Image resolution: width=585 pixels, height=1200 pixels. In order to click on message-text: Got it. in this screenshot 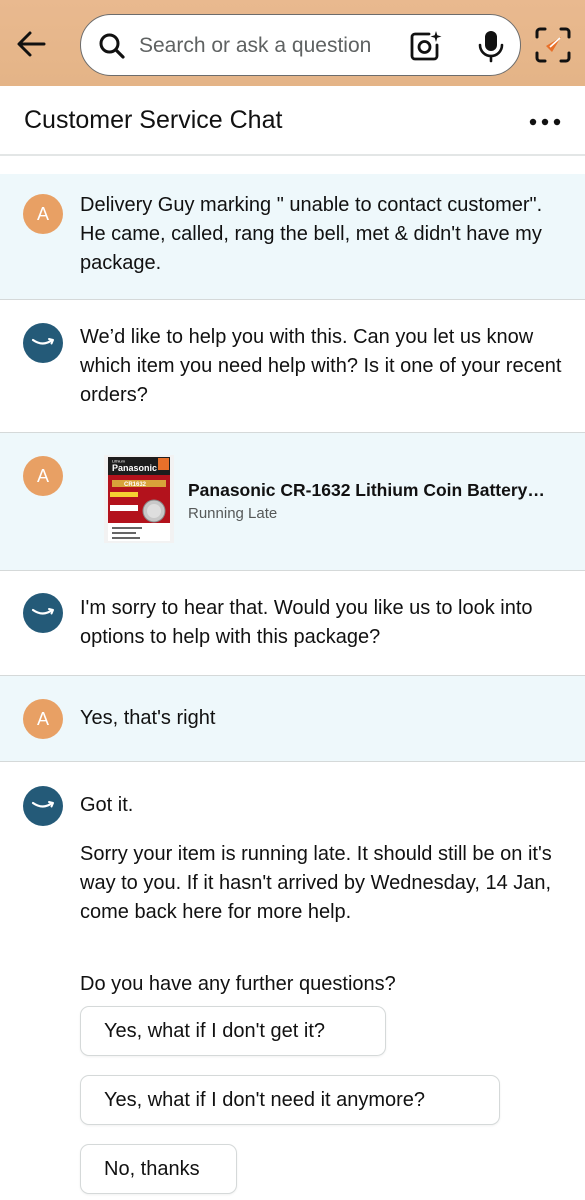, I will do `click(107, 805)`.